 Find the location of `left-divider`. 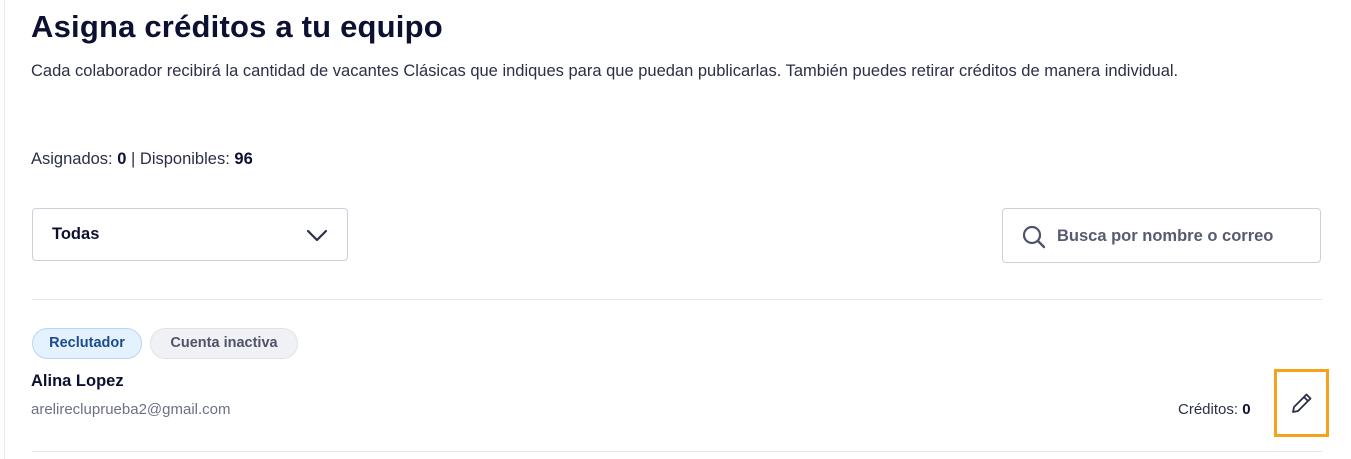

left-divider is located at coordinates (4, 229).